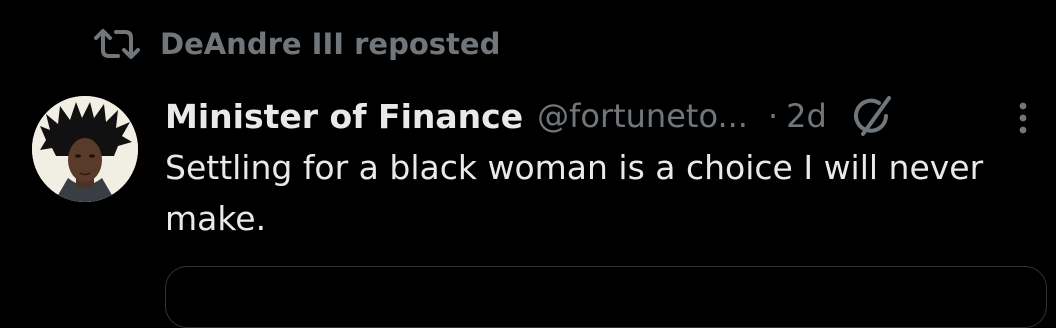  What do you see at coordinates (873, 116) in the screenshot?
I see `grok-icon` at bounding box center [873, 116].